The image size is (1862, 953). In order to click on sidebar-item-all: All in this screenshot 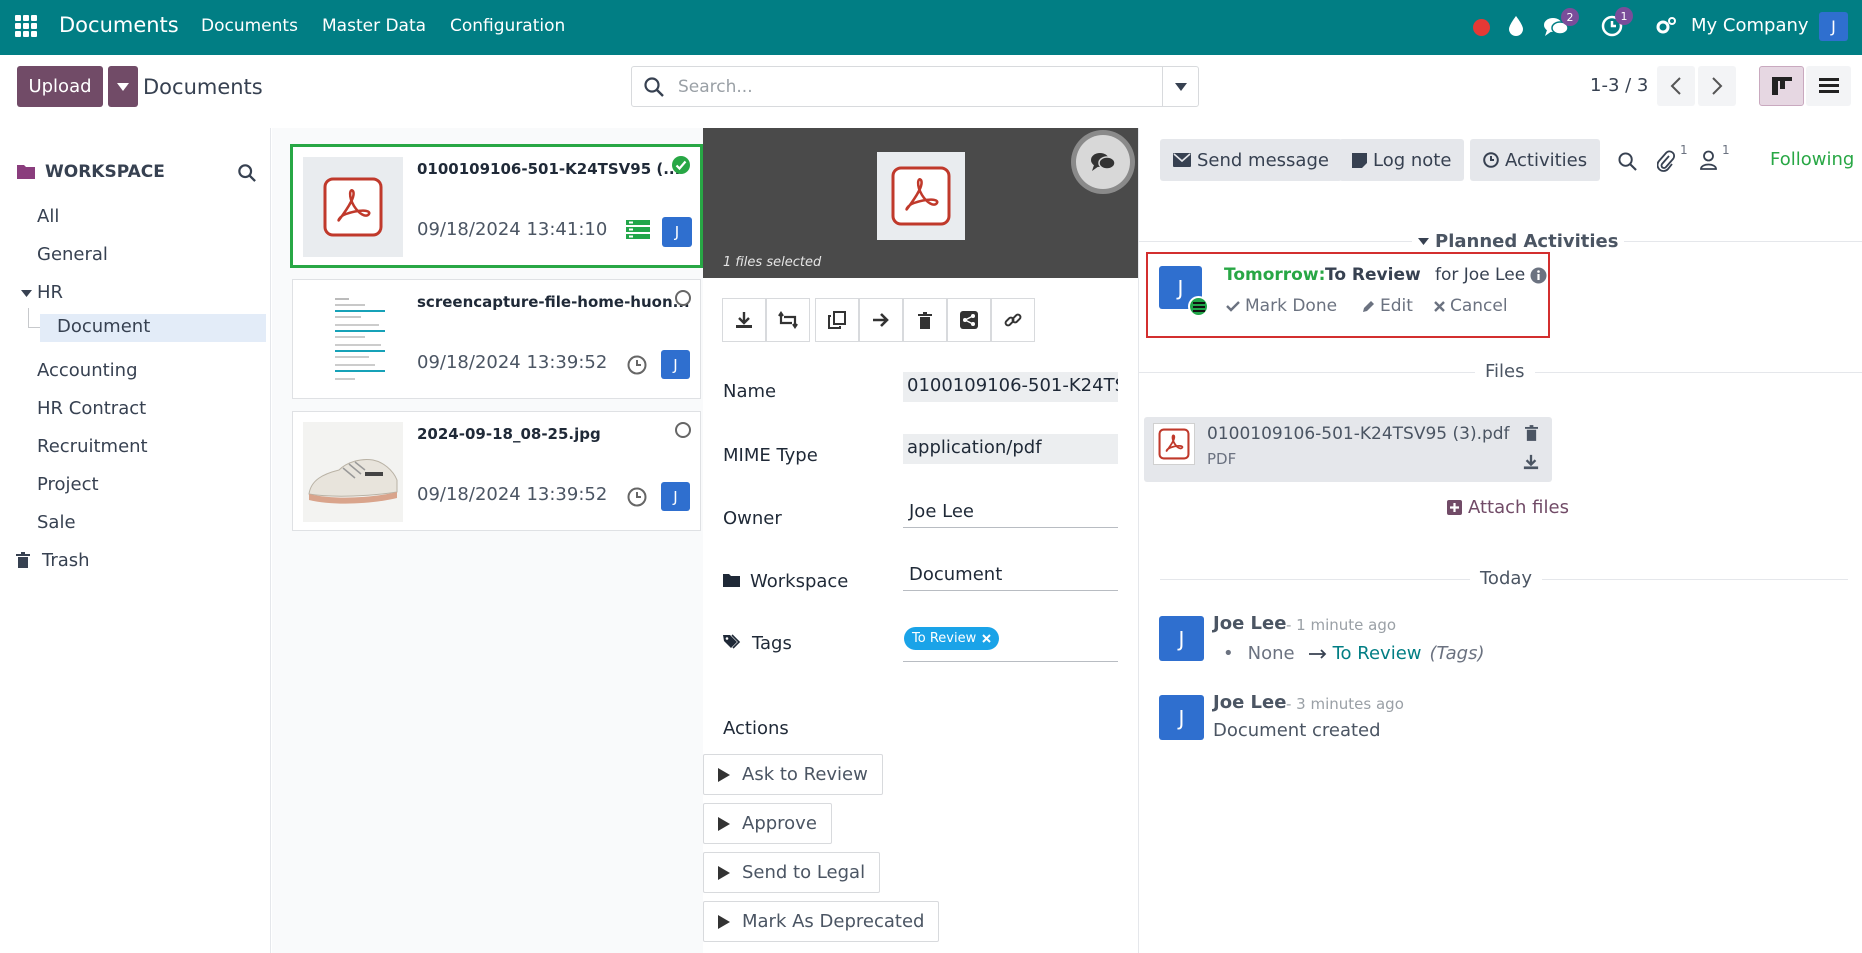, I will do `click(48, 216)`.